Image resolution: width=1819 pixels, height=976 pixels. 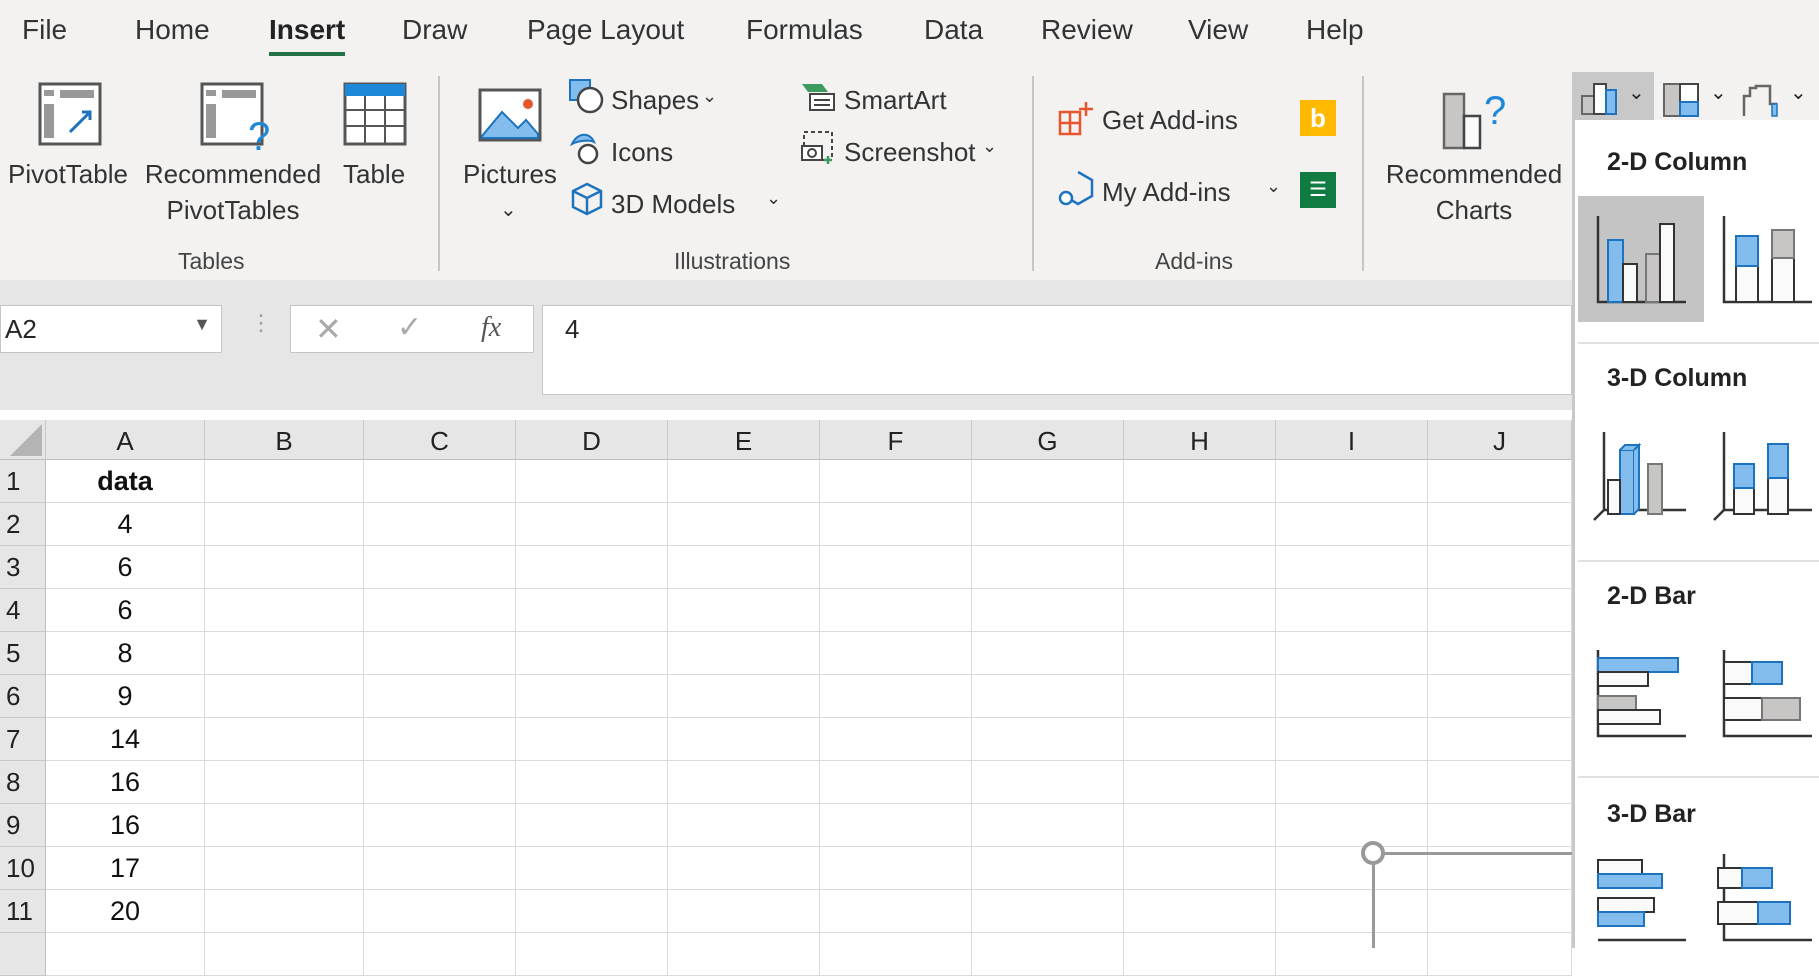 I want to click on cancel-icon: ✕, so click(x=328, y=329).